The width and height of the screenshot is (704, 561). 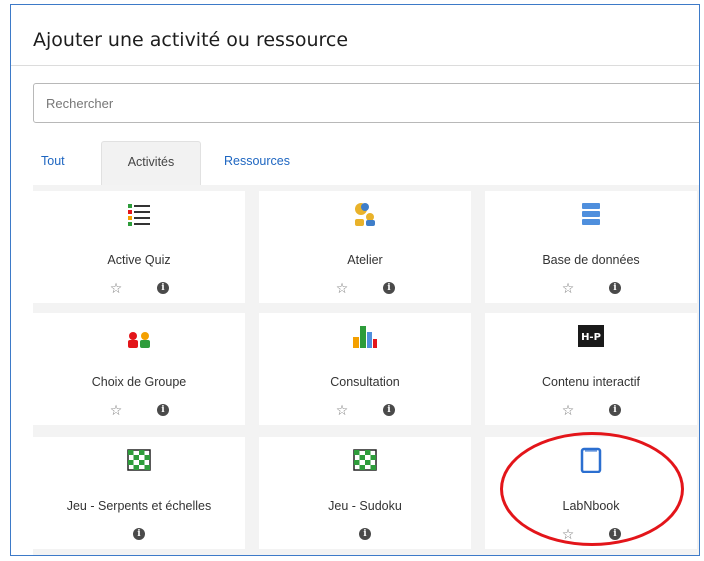 What do you see at coordinates (139, 214) in the screenshot?
I see `list-icon` at bounding box center [139, 214].